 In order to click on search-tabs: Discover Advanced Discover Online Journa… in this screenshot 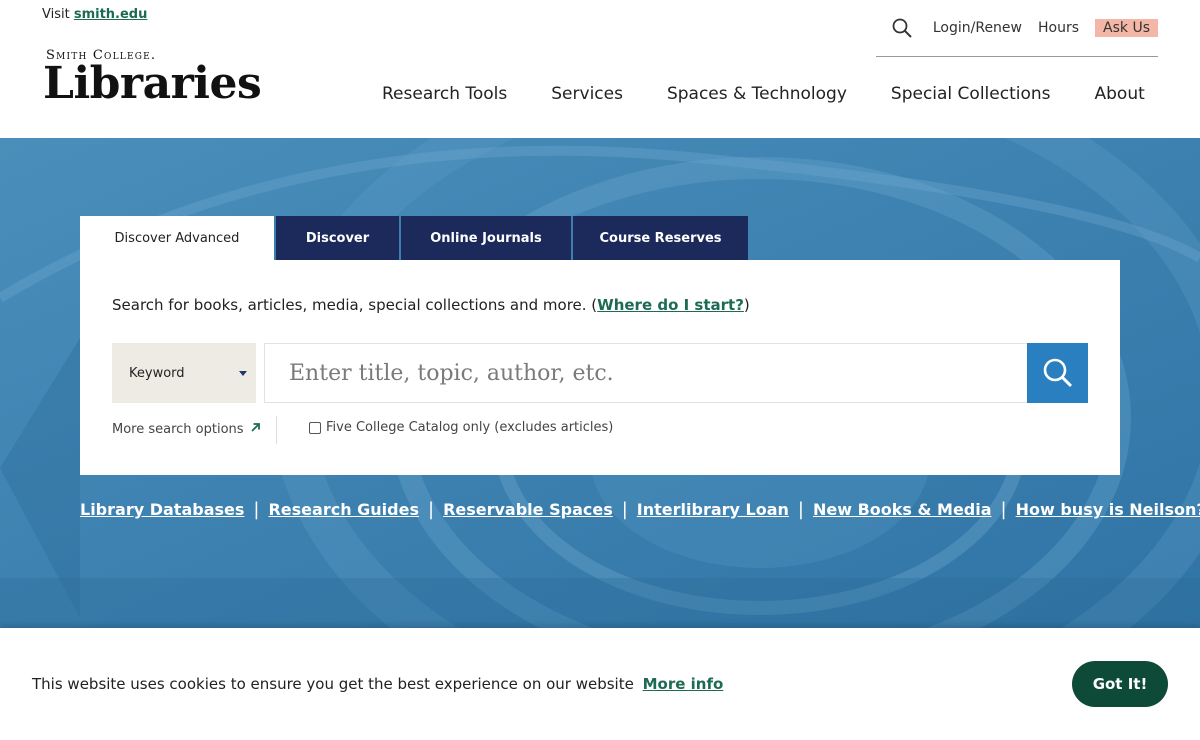, I will do `click(414, 238)`.